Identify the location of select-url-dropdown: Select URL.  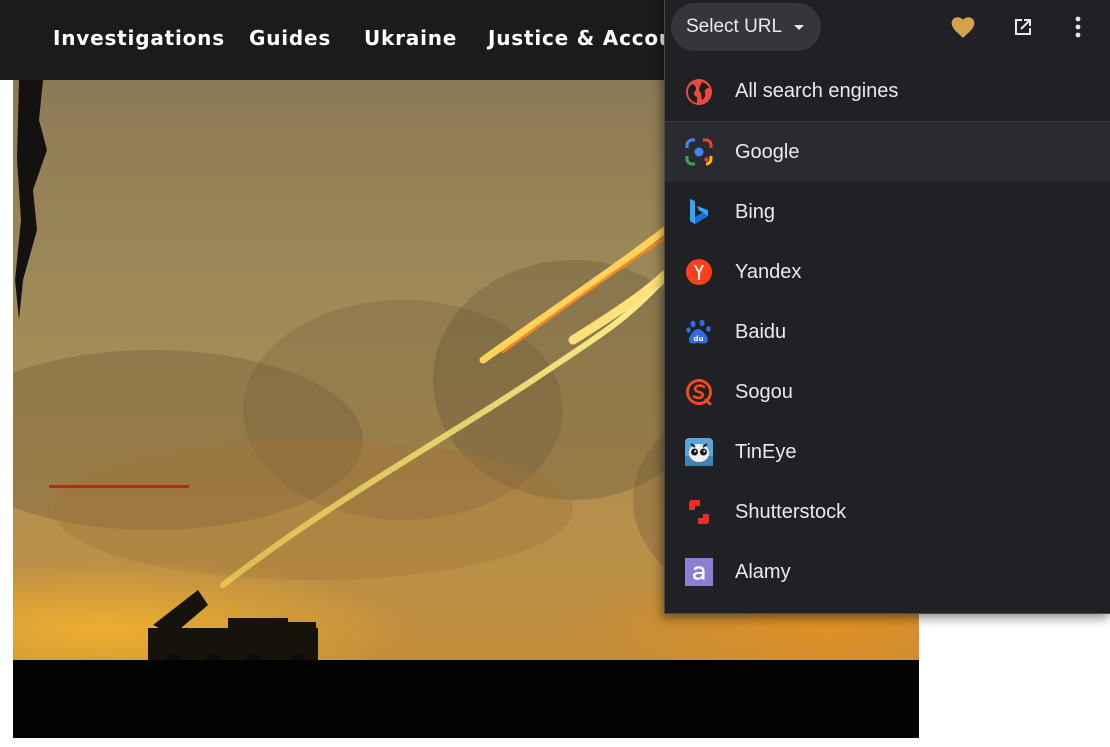
(746, 27).